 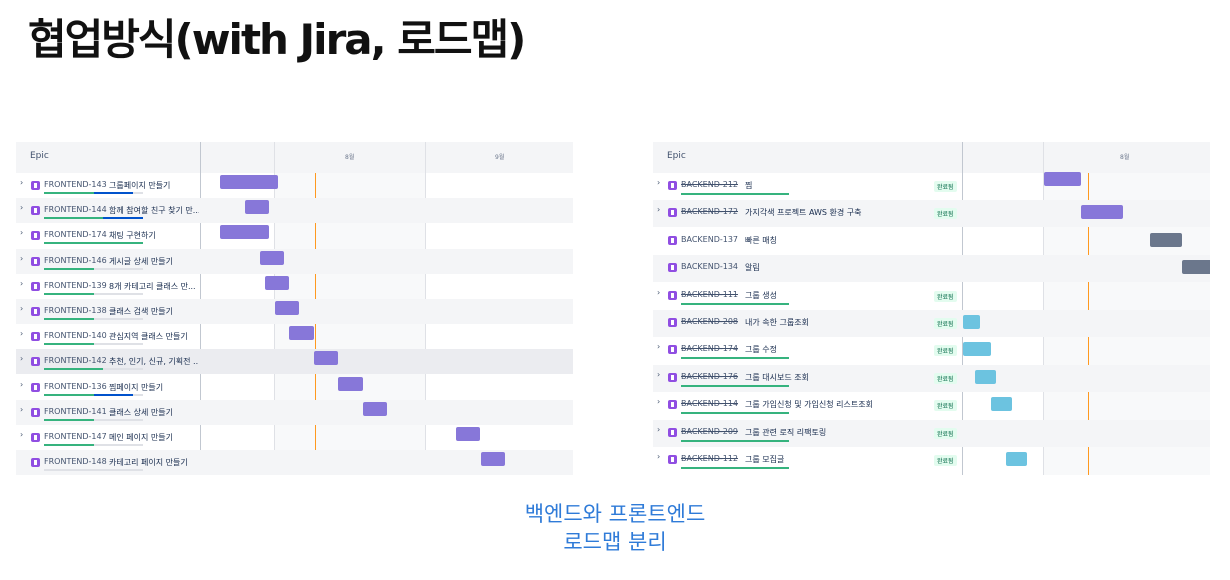 What do you see at coordinates (75, 436) in the screenshot?
I see `issue-key: FRONTEND-147` at bounding box center [75, 436].